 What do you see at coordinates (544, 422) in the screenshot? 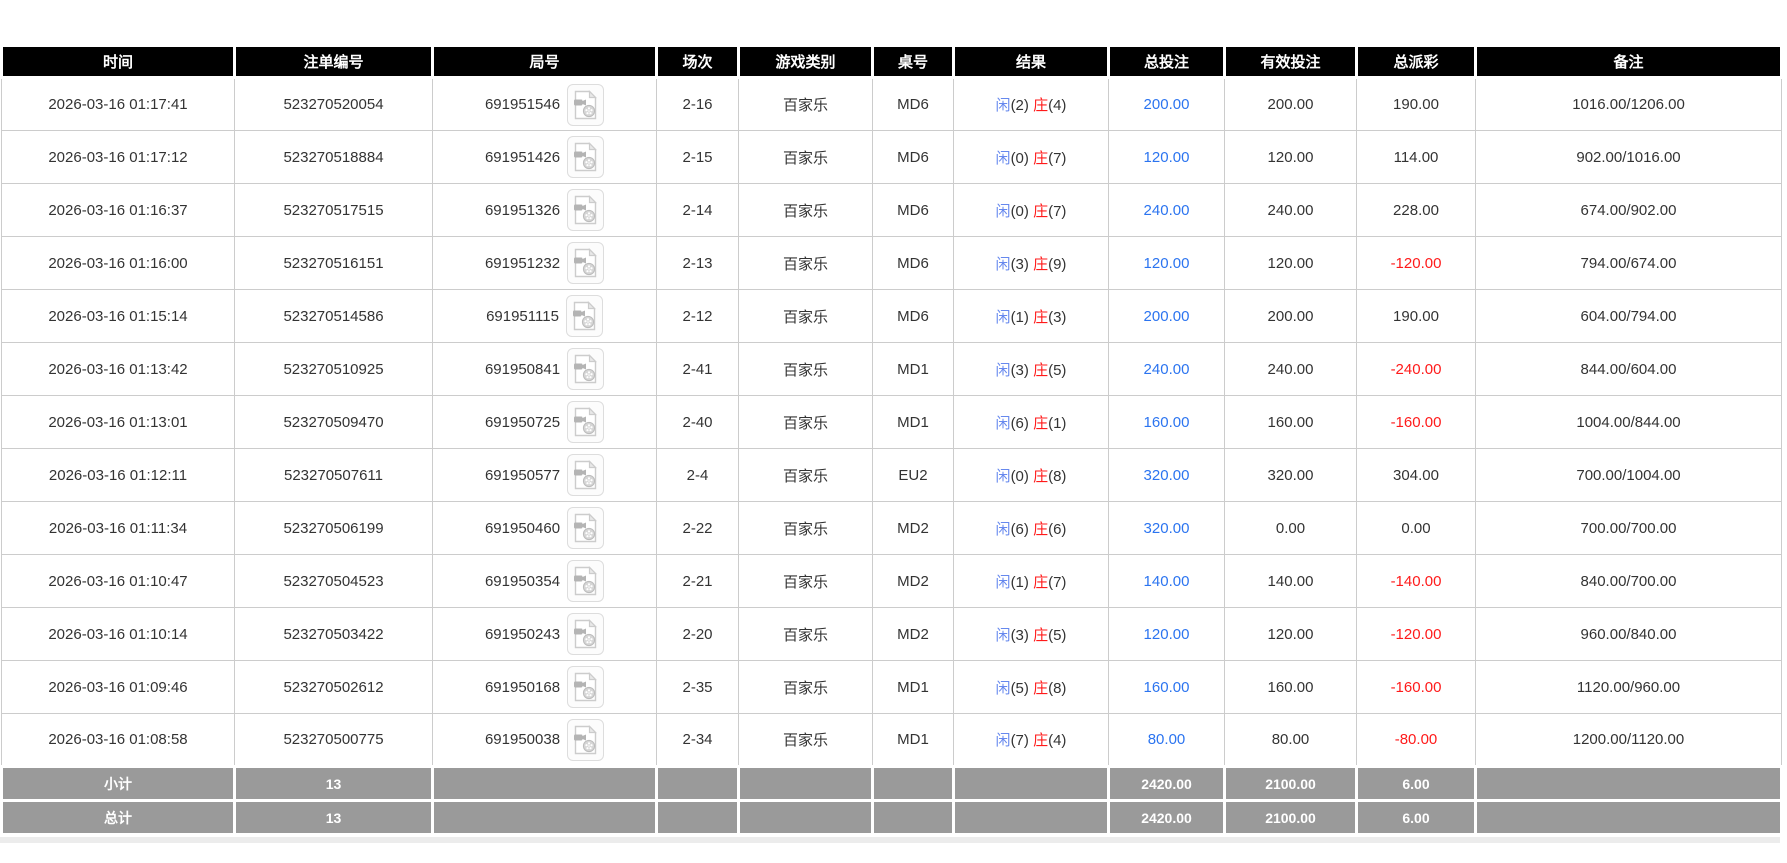
I see `cell-round-id: 691950725` at bounding box center [544, 422].